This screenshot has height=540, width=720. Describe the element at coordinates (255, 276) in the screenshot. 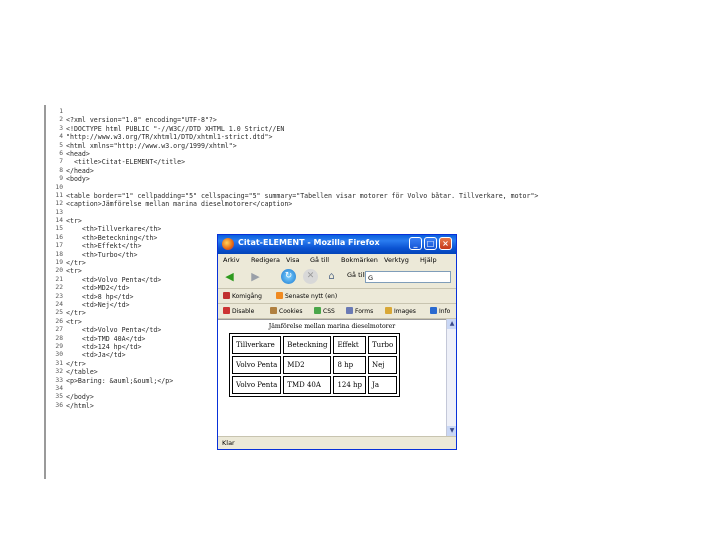

I see `forward-icon: ▶` at that location.